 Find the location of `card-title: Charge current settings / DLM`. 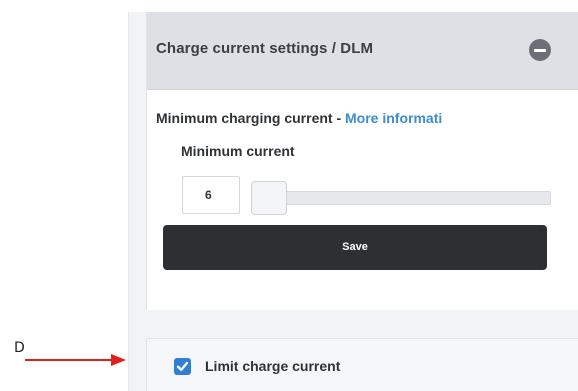

card-title: Charge current settings / DLM is located at coordinates (265, 48).